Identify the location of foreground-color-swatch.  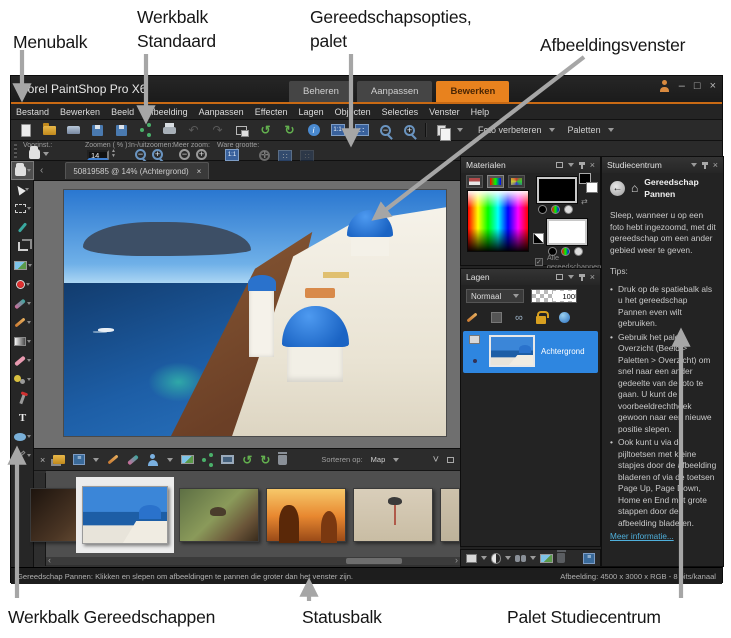
(557, 190).